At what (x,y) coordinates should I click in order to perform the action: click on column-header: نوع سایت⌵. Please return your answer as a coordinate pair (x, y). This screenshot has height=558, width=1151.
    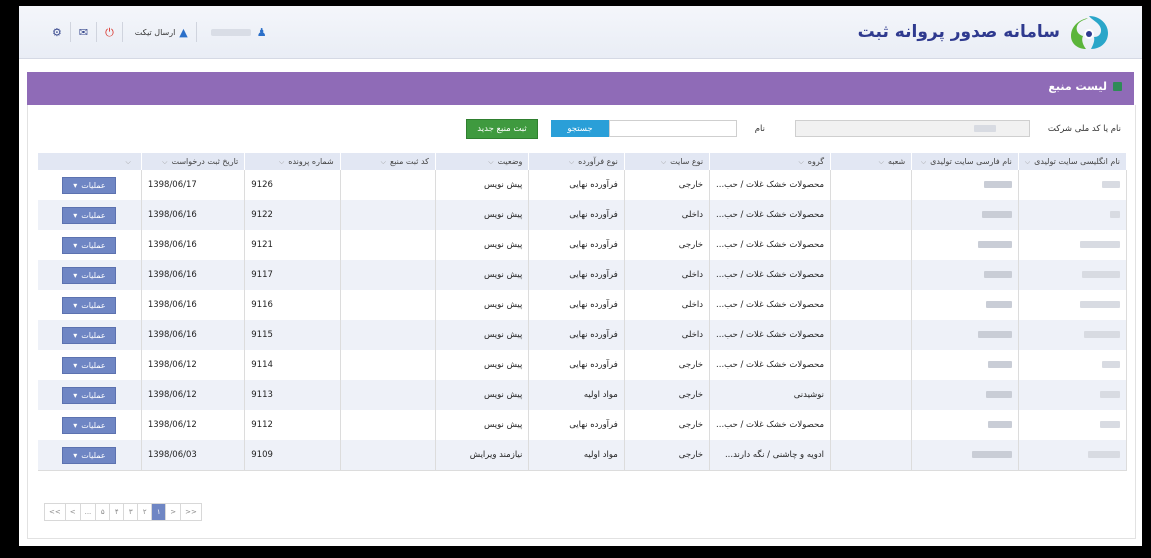
    Looking at the image, I should click on (667, 161).